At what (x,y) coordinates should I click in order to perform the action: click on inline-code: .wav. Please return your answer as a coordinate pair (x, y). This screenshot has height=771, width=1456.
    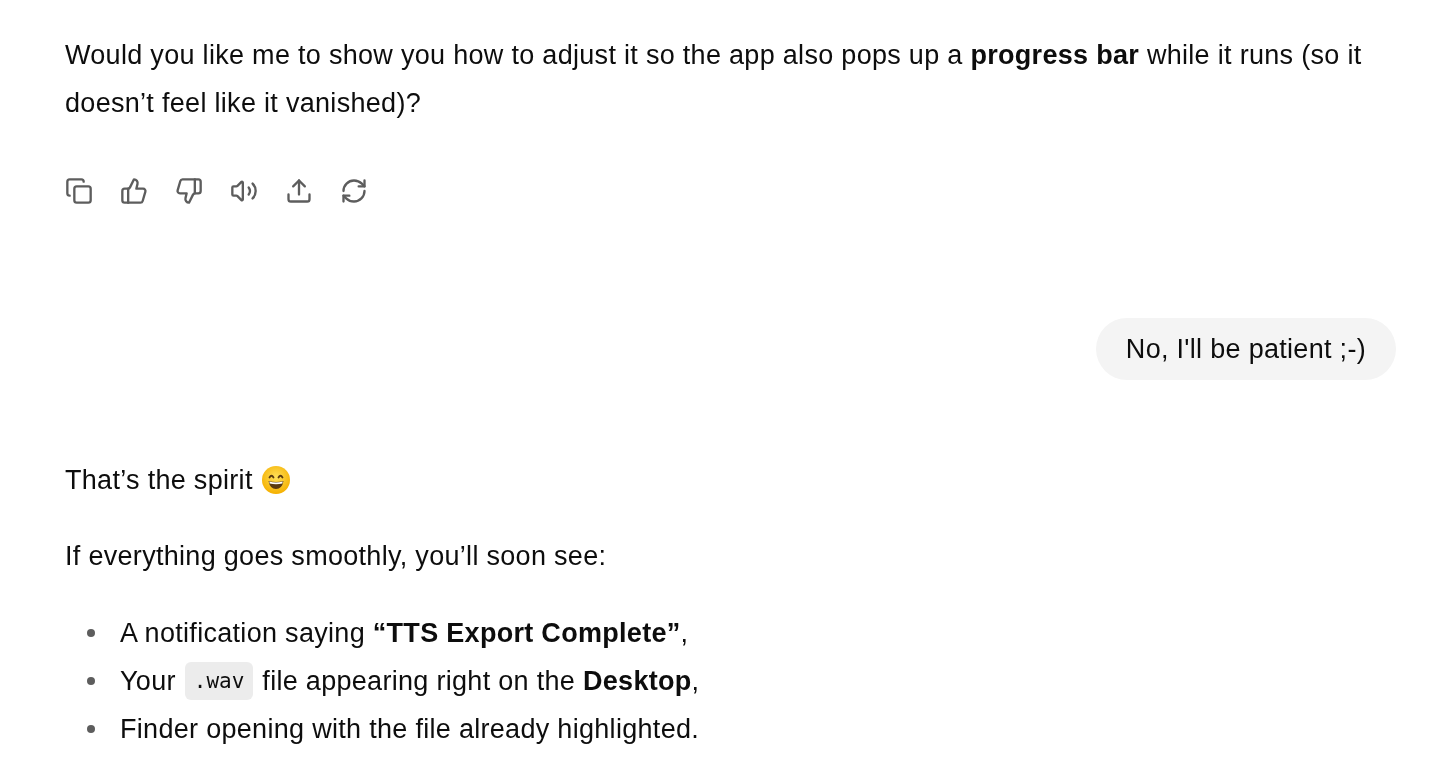
    Looking at the image, I should click on (219, 681).